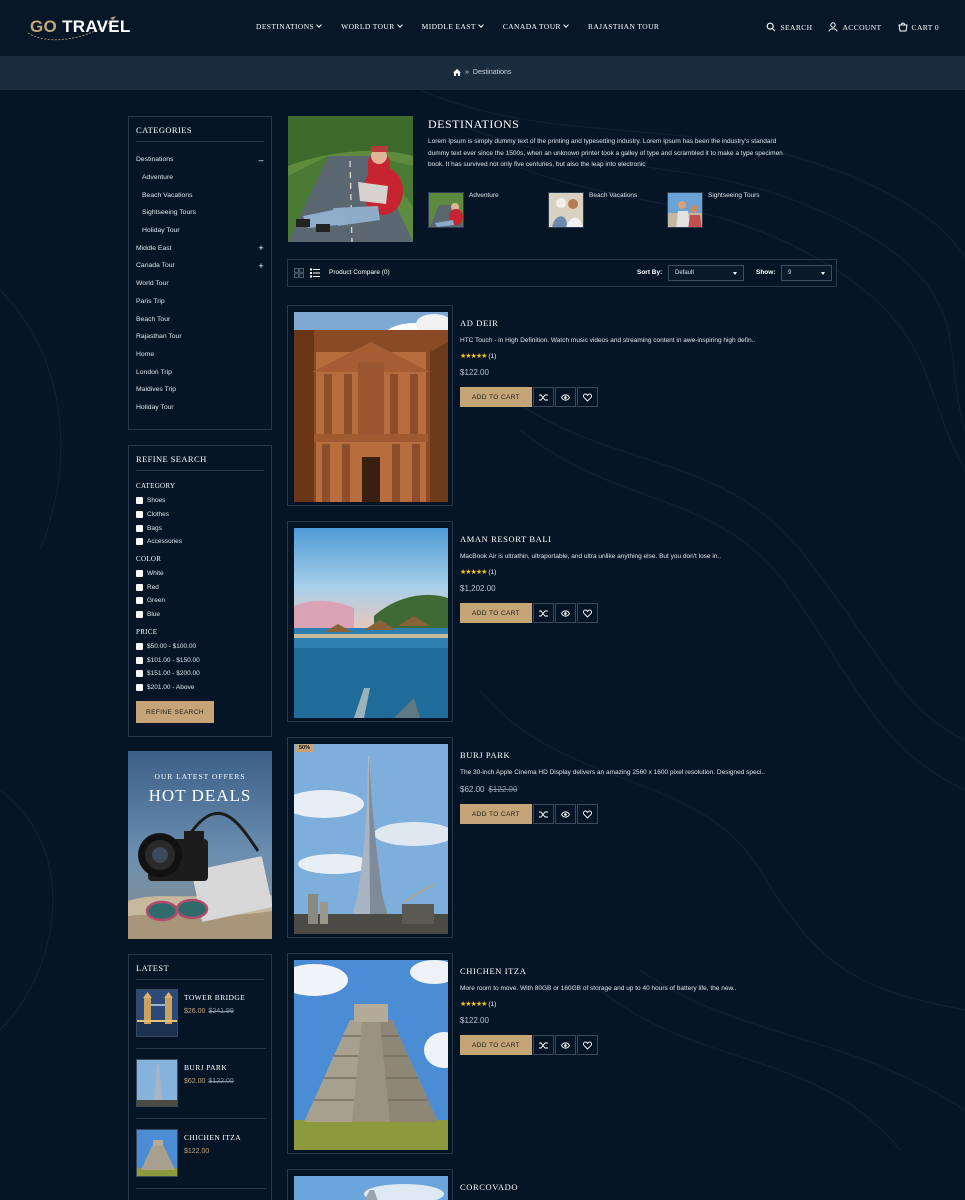  What do you see at coordinates (789, 27) in the screenshot?
I see `search-link: SEARCH` at bounding box center [789, 27].